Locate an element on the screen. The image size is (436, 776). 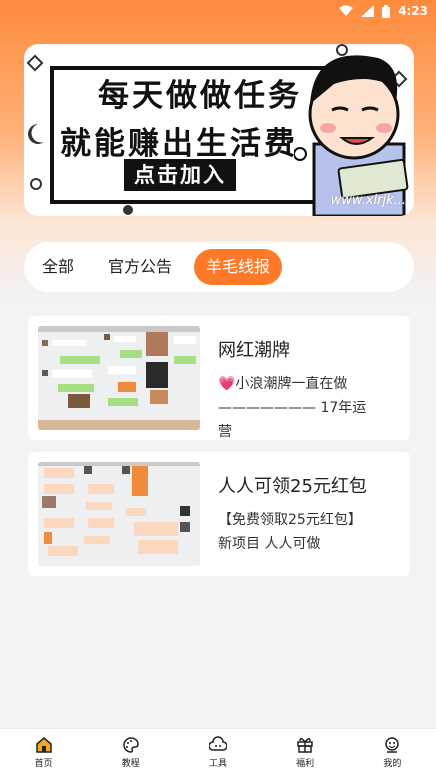
bottom-navigation: 首页 教程 工具 福利 我的 is located at coordinates (218, 752).